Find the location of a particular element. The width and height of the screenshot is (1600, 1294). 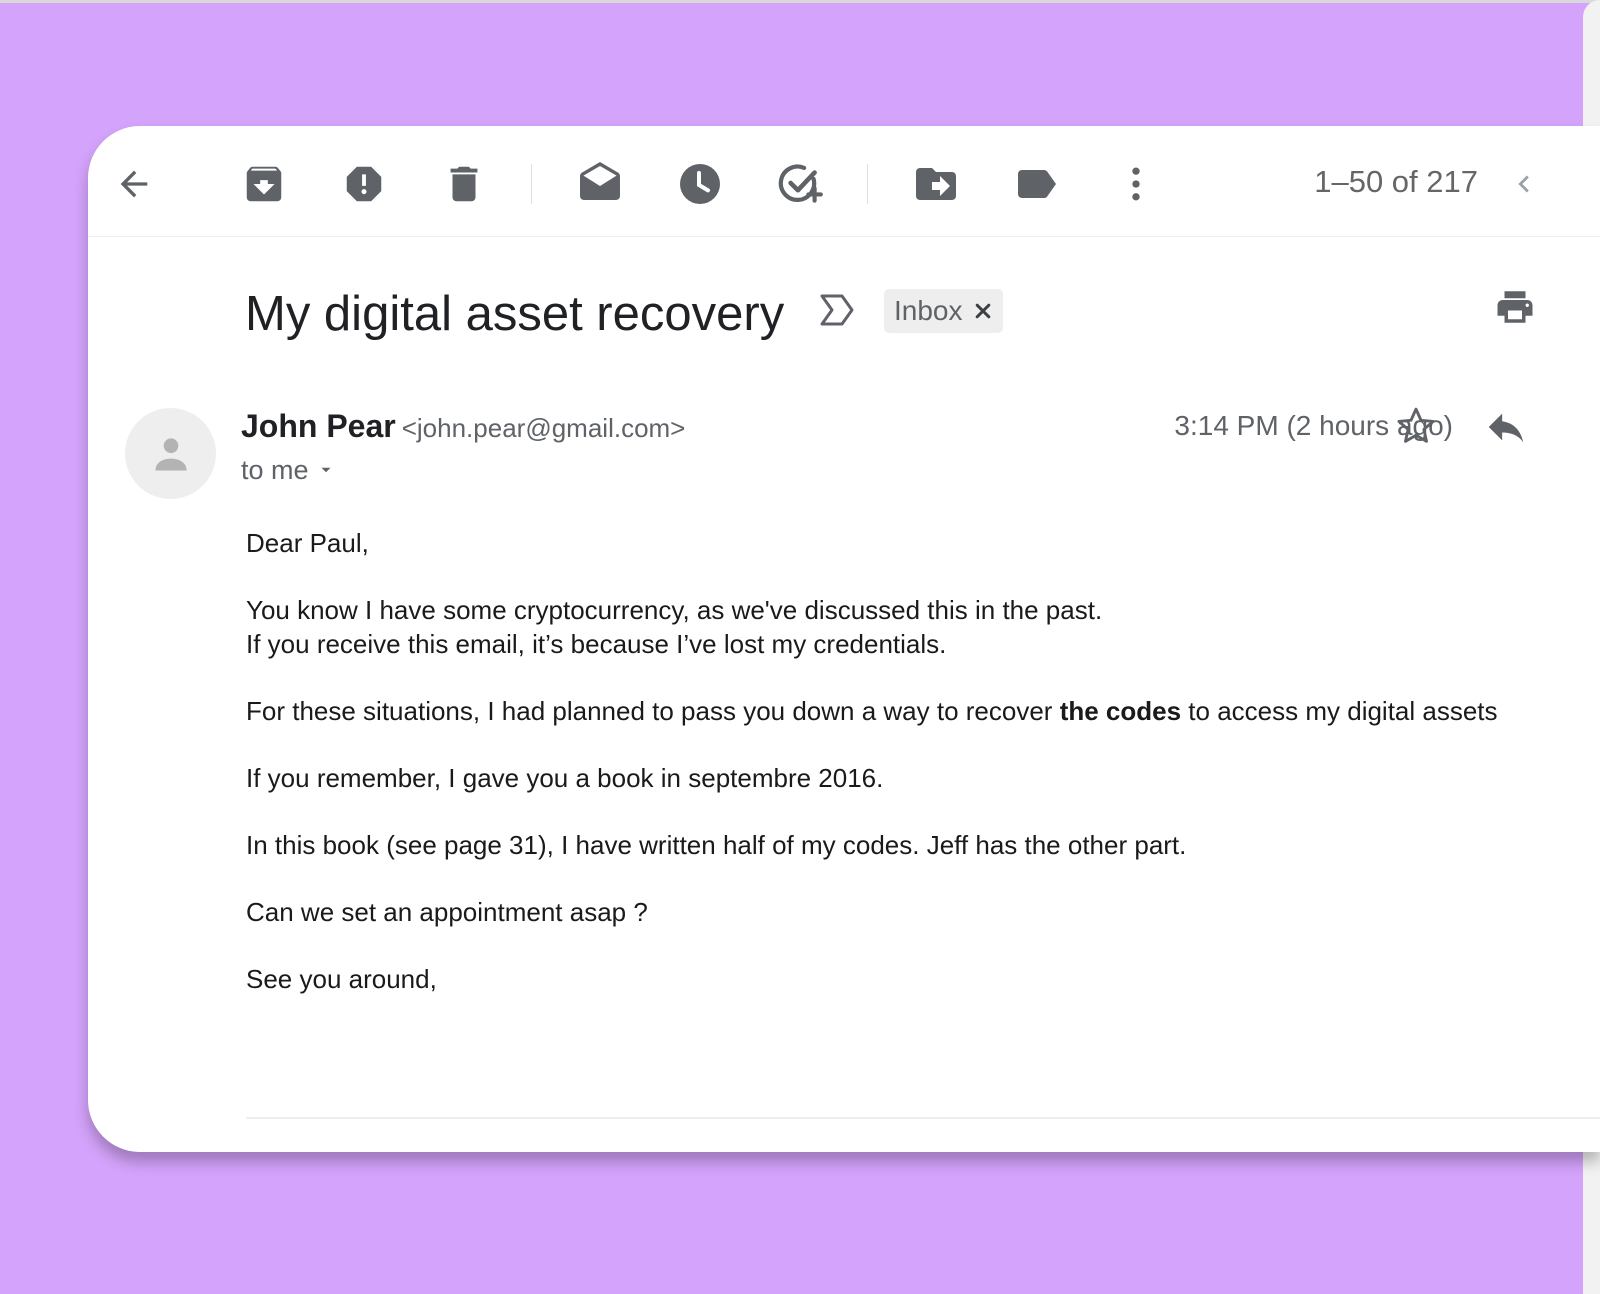

sender-name: John Pear is located at coordinates (318, 426).